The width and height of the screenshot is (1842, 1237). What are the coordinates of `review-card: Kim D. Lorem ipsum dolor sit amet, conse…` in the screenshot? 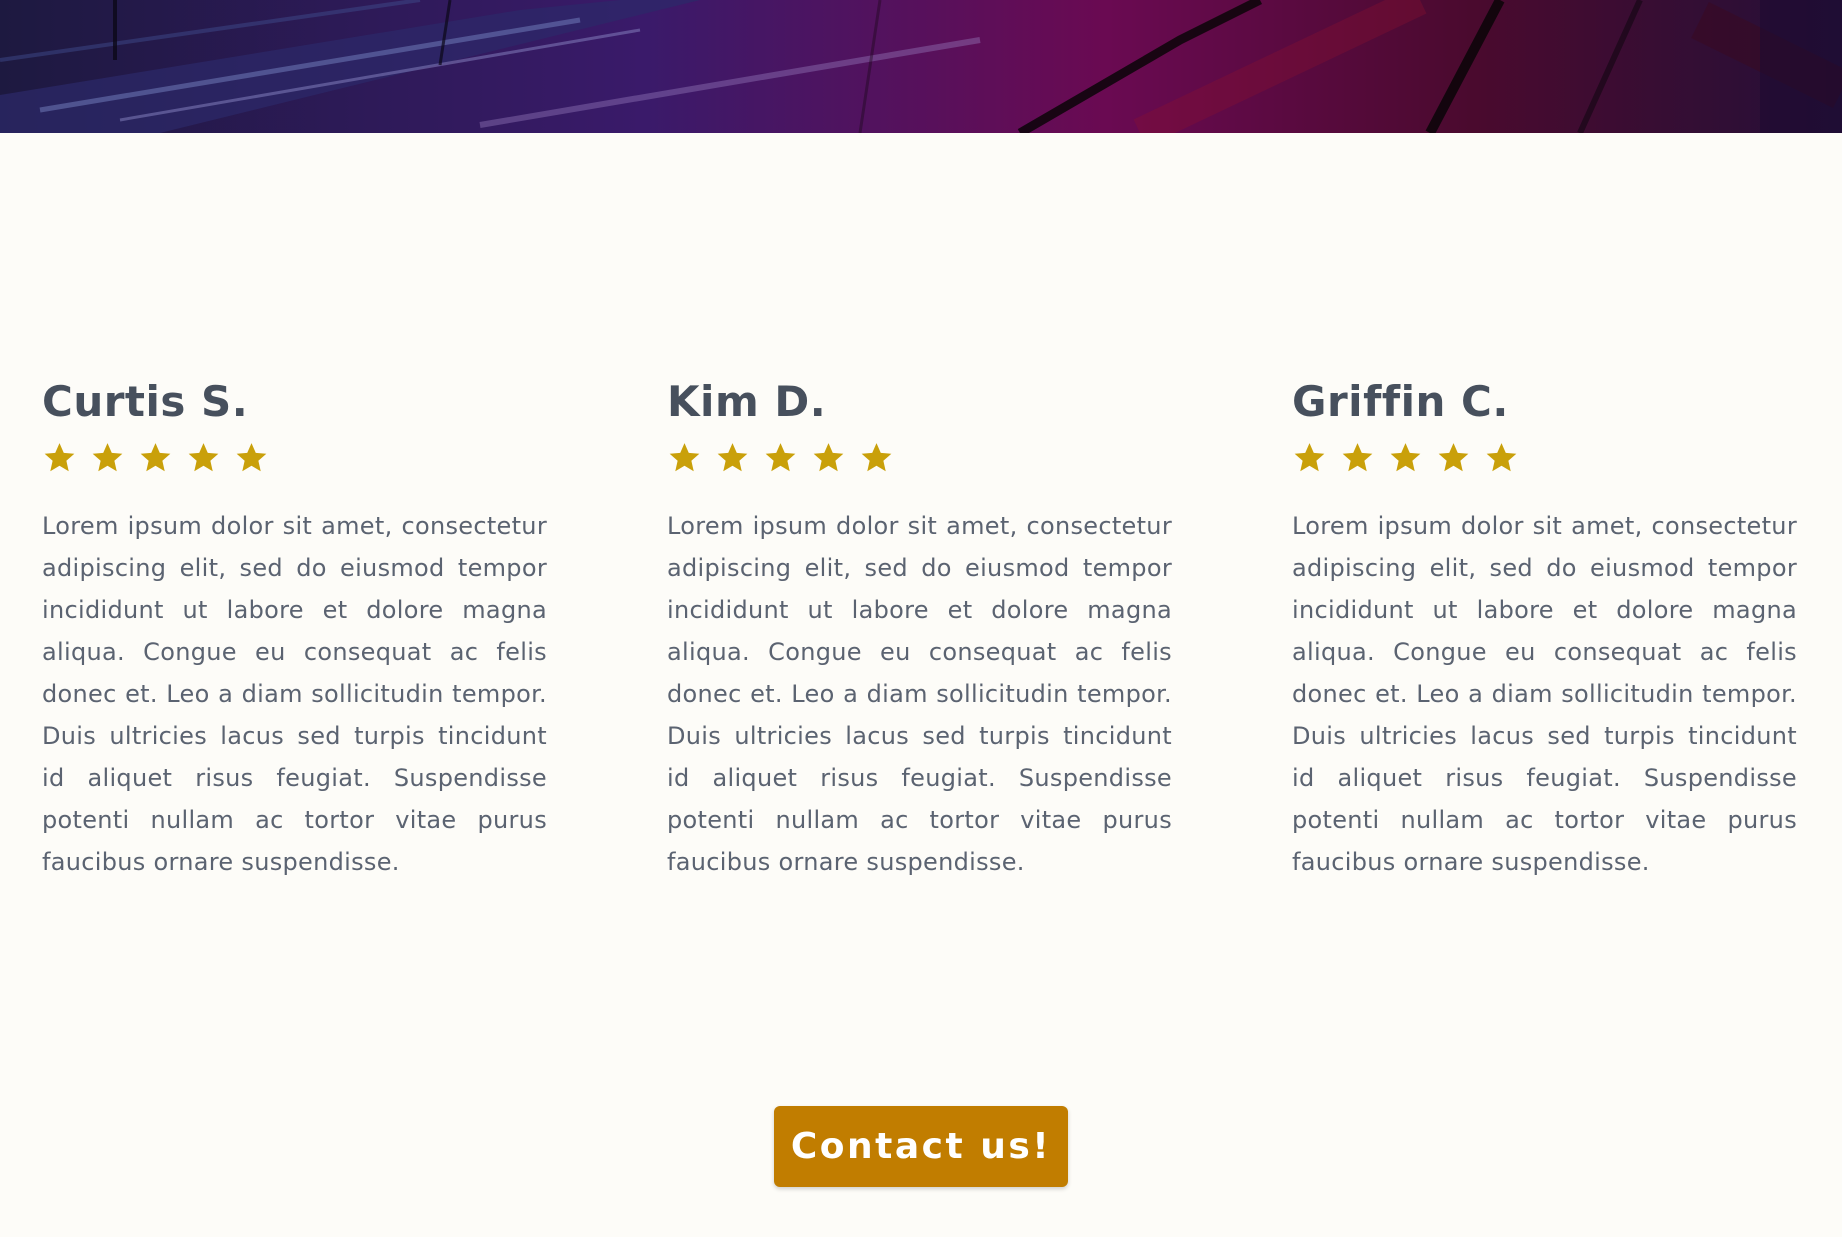 It's located at (919, 629).